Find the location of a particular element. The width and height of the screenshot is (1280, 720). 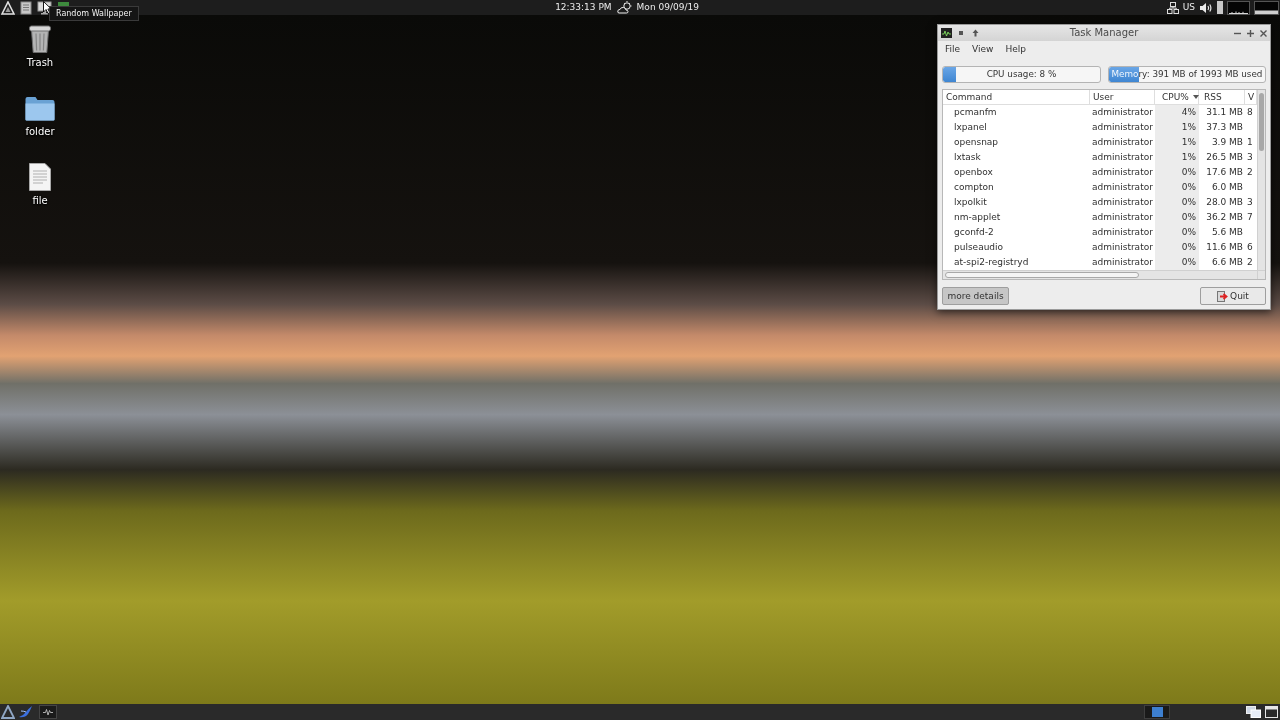

tooltip: Random Wallpaper is located at coordinates (94, 13).